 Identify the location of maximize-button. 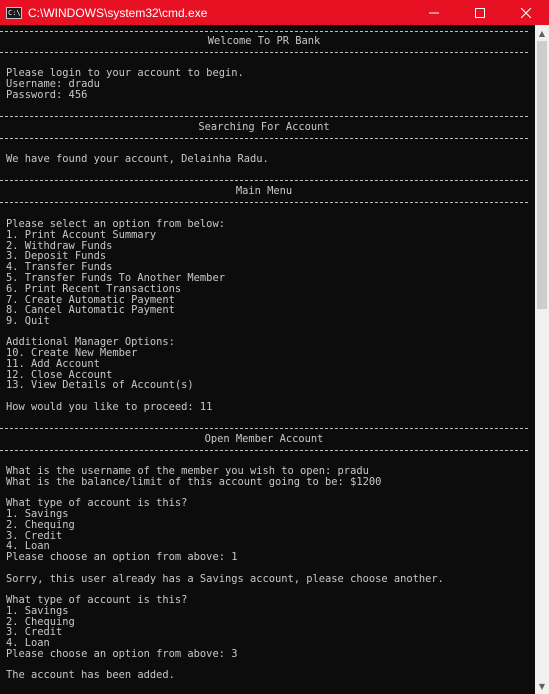
(480, 12).